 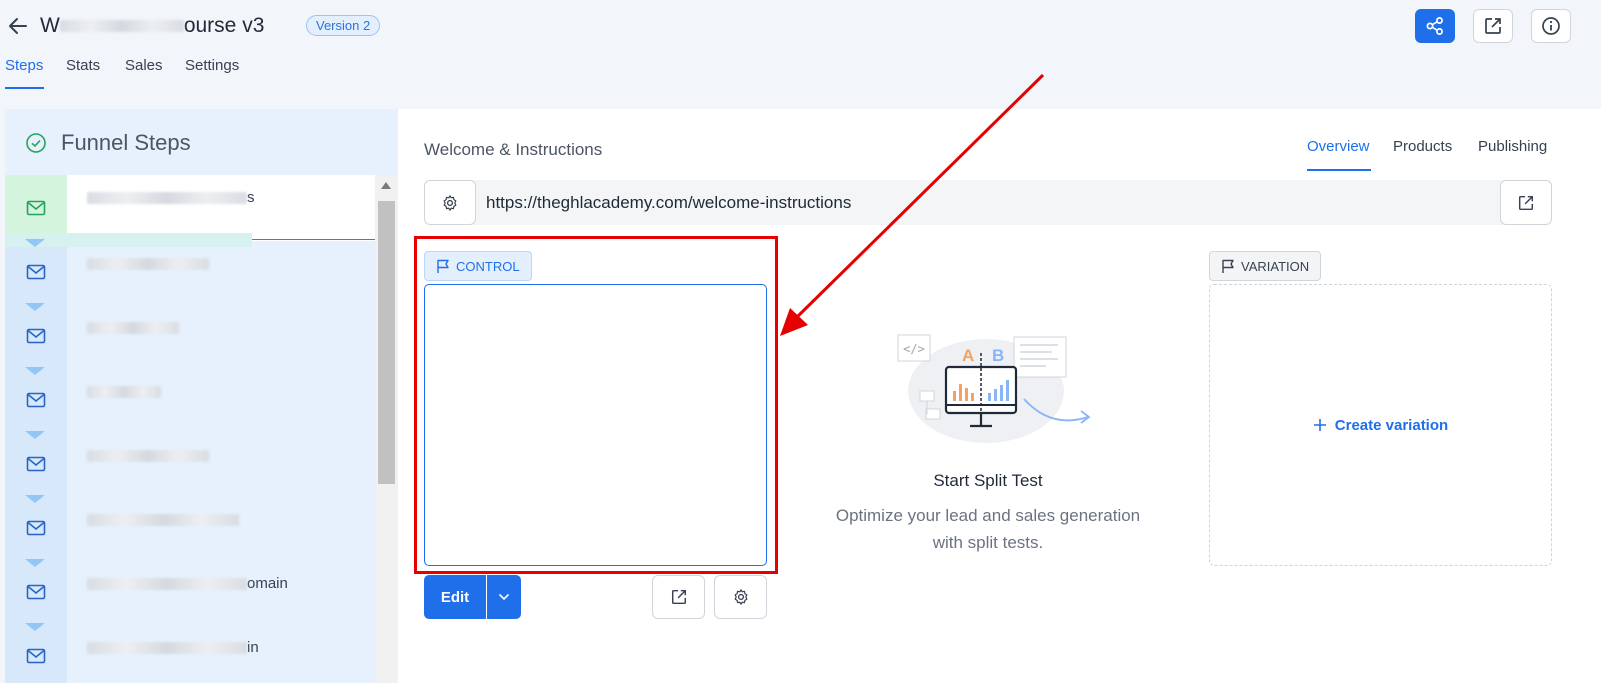 What do you see at coordinates (968, 355) in the screenshot?
I see `label-a: A` at bounding box center [968, 355].